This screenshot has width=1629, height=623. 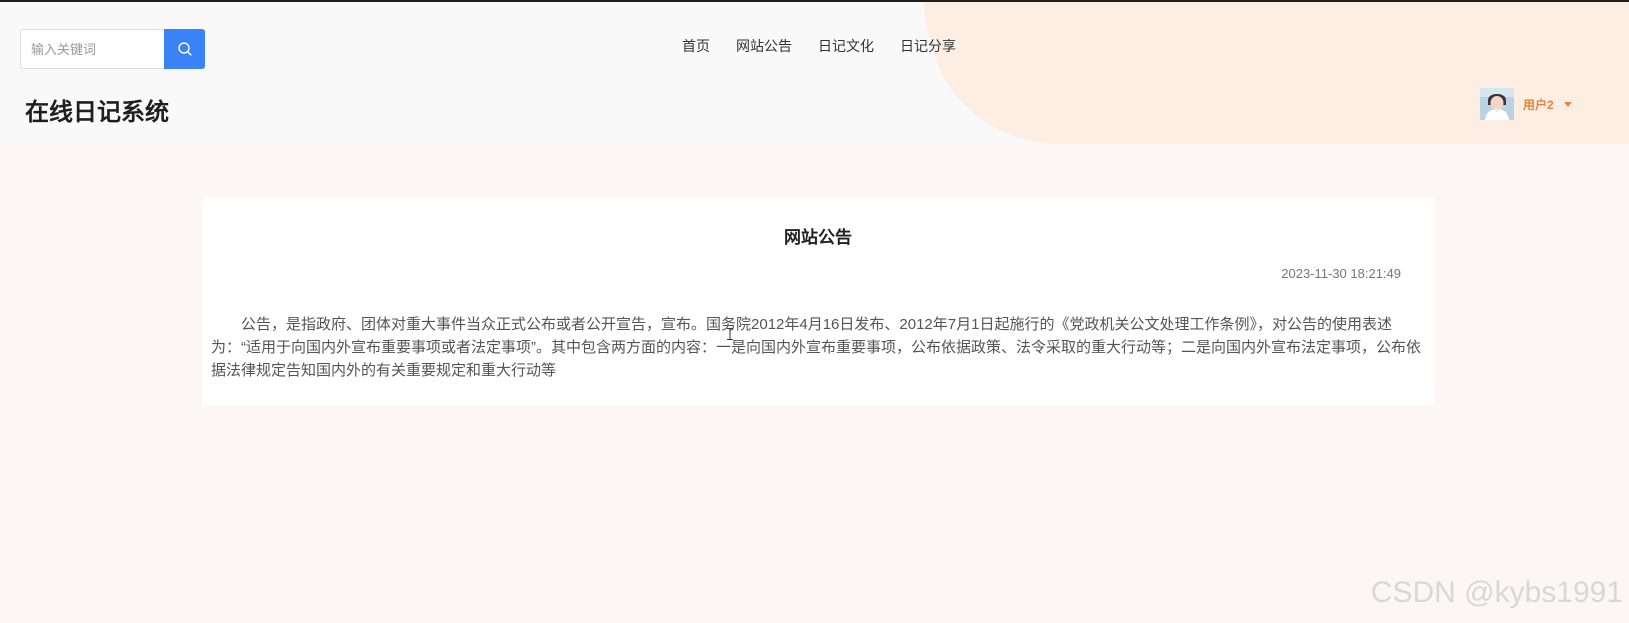 What do you see at coordinates (696, 46) in the screenshot?
I see `nav-item-home: 首页` at bounding box center [696, 46].